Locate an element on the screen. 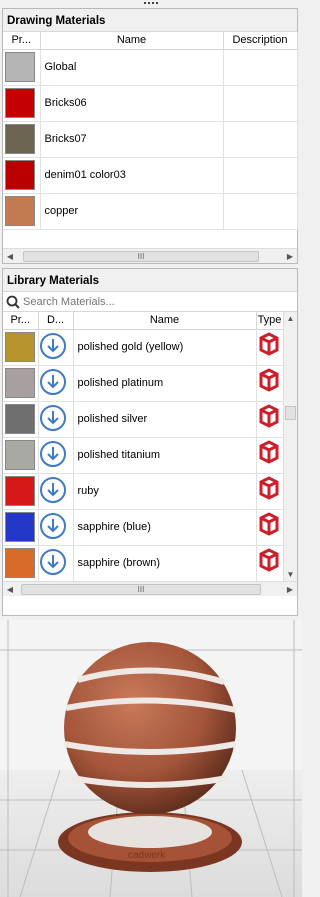  drawing-horizontal-scrollbar: ◀ III ▶ is located at coordinates (150, 255).